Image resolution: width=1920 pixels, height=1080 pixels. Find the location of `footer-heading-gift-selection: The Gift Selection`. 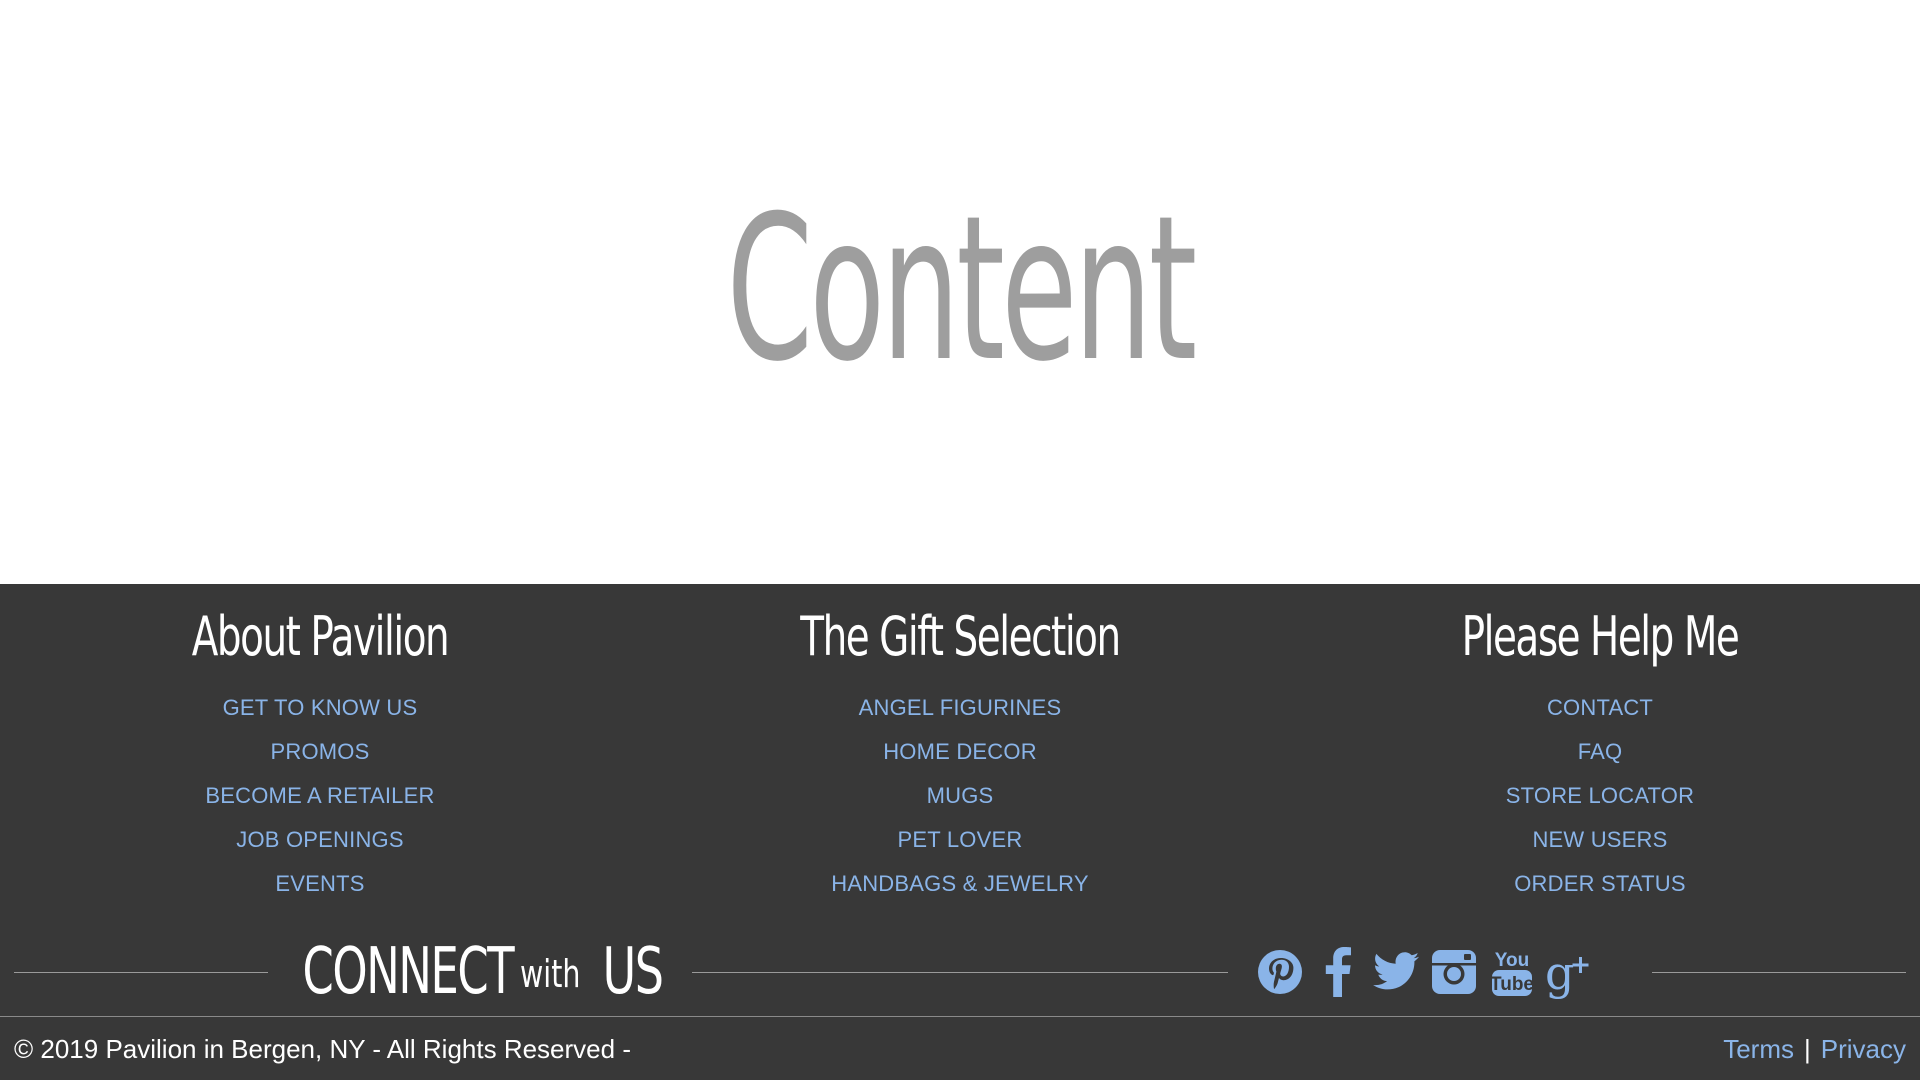

footer-heading-gift-selection: The Gift Selection is located at coordinates (960, 636).